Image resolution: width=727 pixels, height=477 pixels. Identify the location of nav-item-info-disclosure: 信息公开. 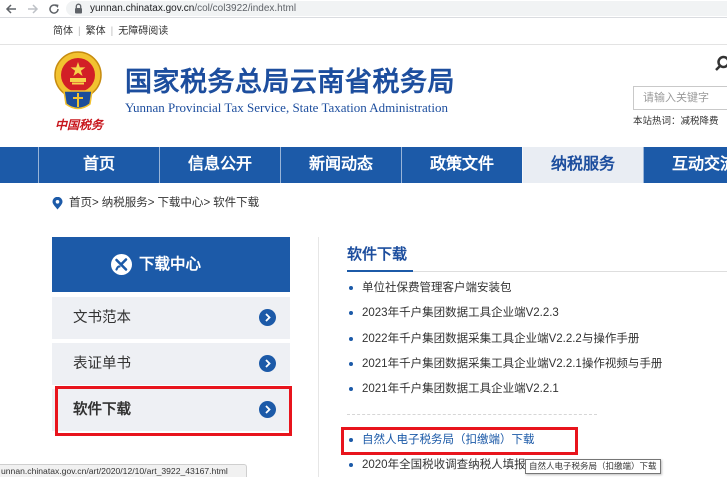
(219, 165).